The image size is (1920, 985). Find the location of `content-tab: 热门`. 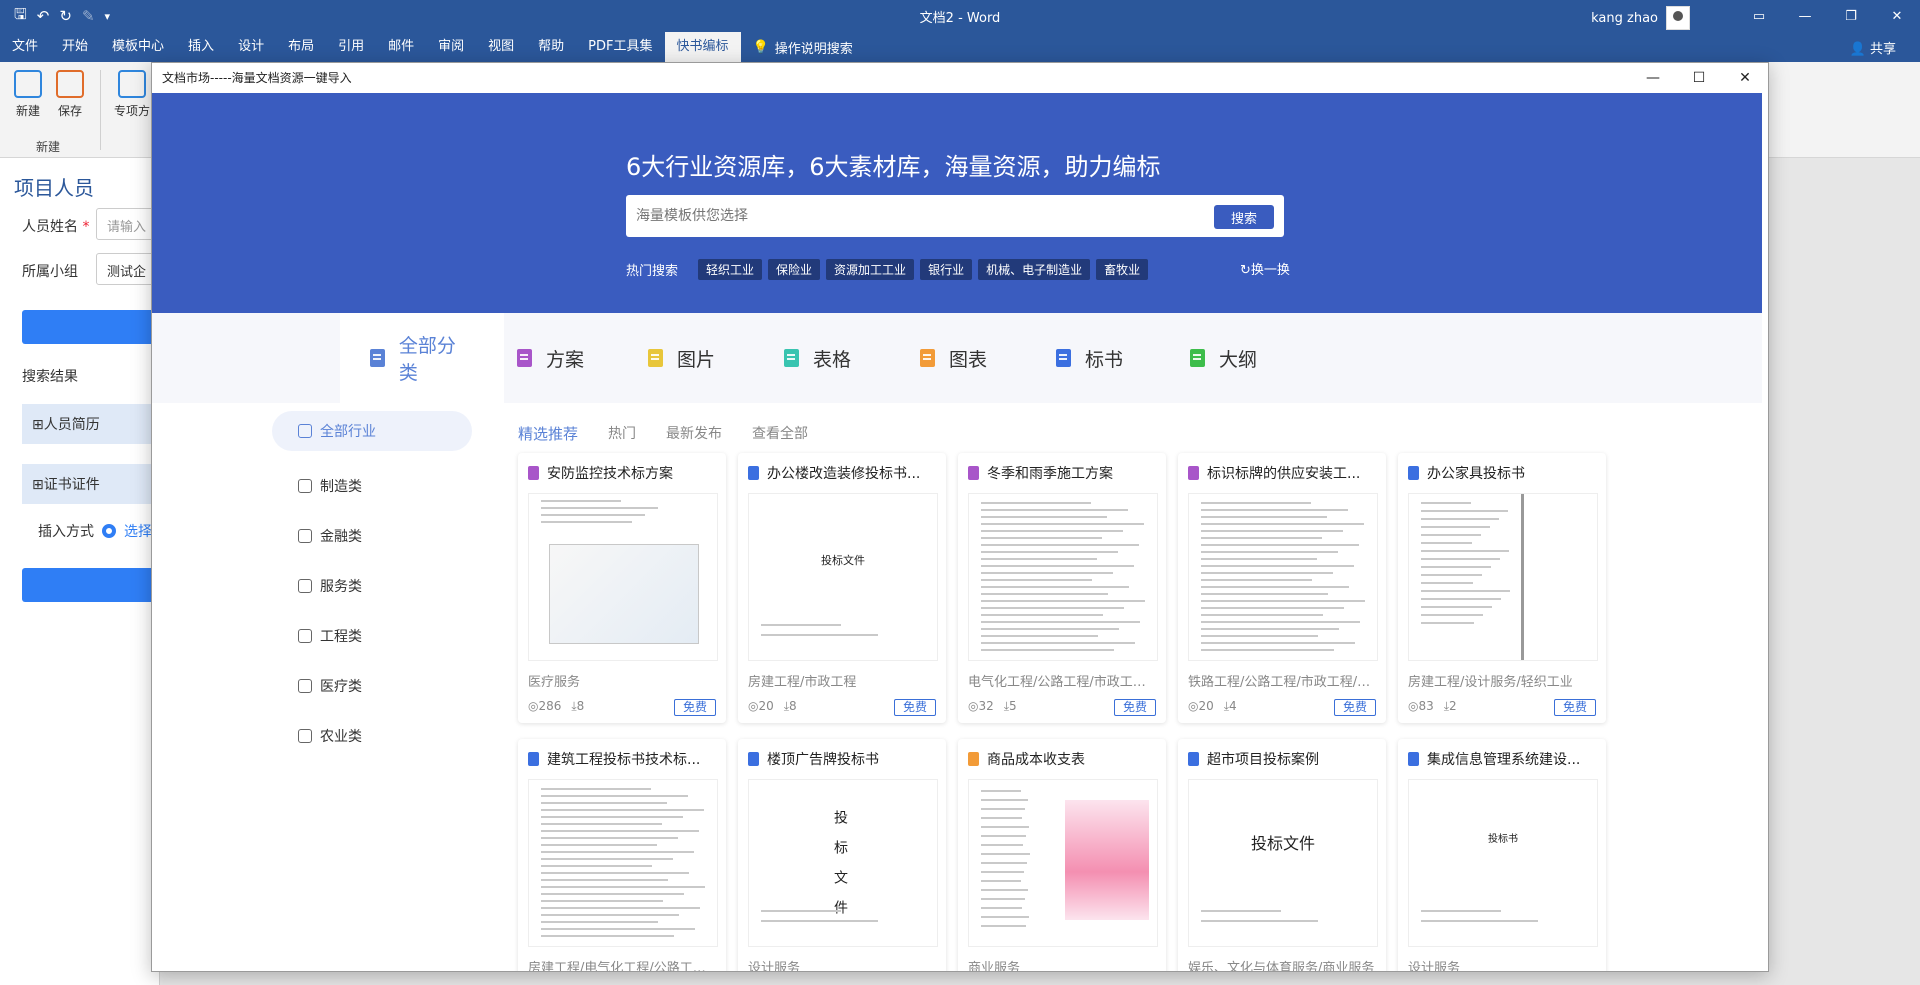

content-tab: 热门 is located at coordinates (622, 433).